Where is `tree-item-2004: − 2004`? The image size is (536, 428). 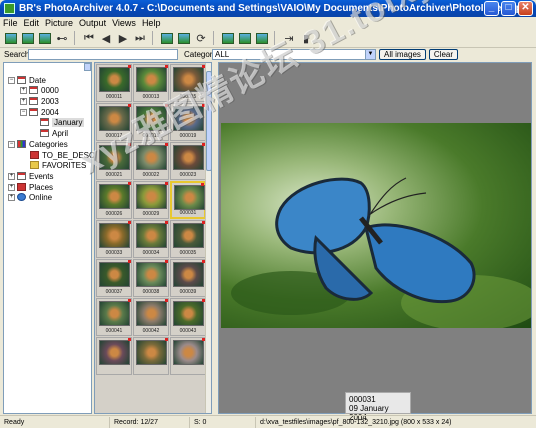 tree-item-2004: − 2004 is located at coordinates (39, 112).